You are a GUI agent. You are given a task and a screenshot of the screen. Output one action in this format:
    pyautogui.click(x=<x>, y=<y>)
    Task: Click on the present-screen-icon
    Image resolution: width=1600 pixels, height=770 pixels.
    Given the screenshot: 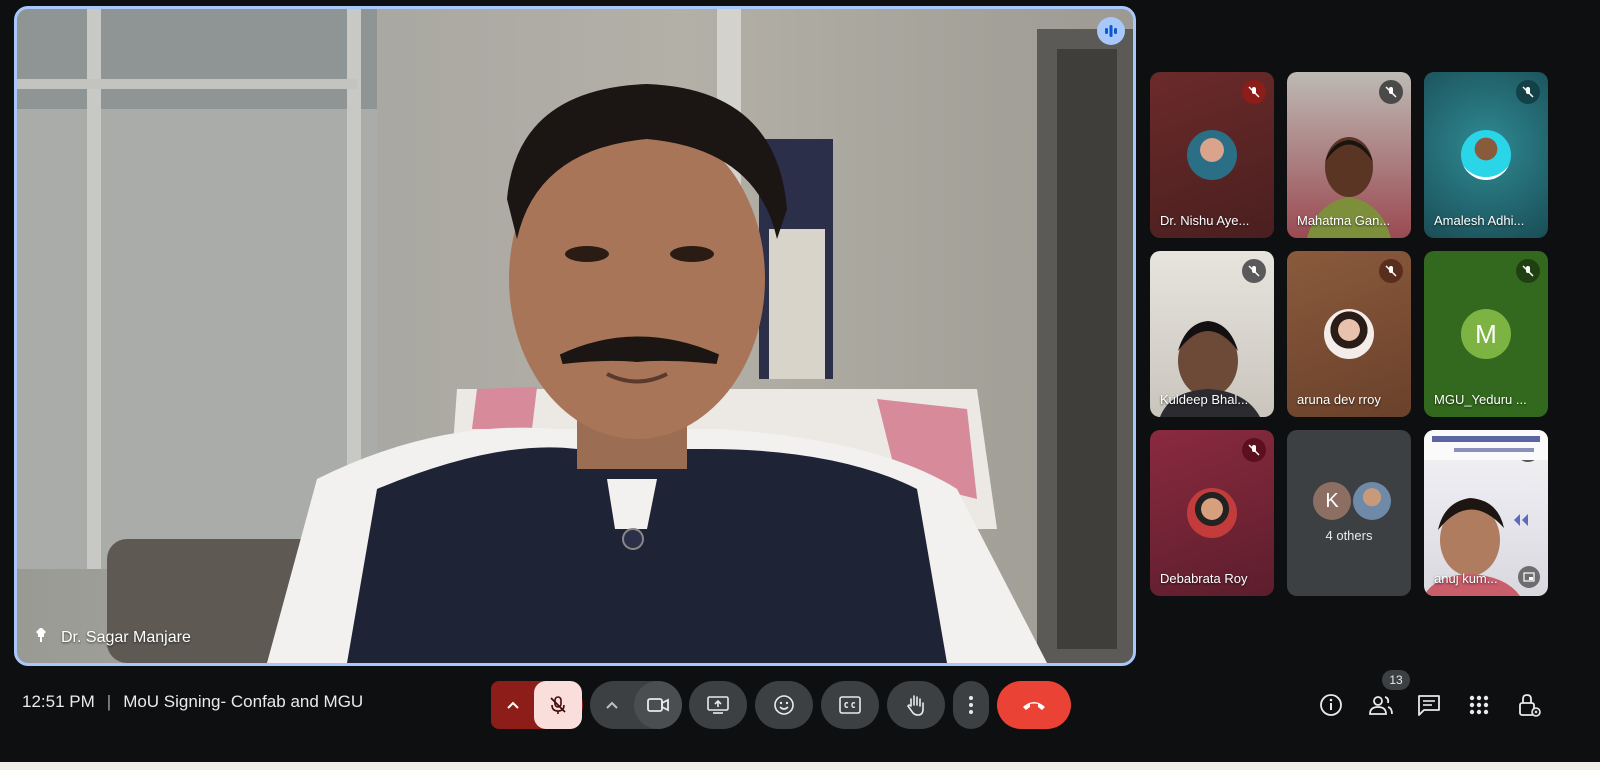 What is the action you would take?
    pyautogui.click(x=718, y=705)
    